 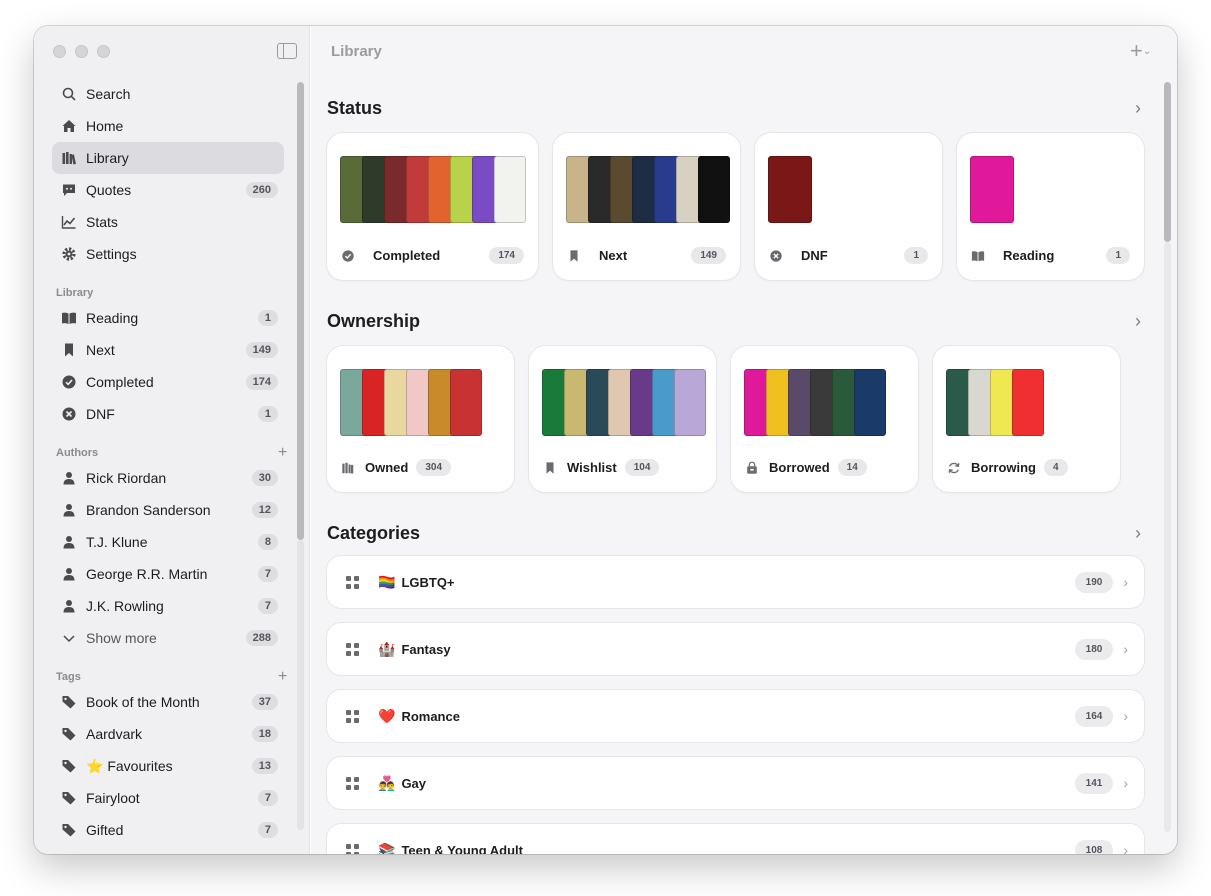 I want to click on sidebar-item-label: Brandon Sanderson, so click(x=148, y=510).